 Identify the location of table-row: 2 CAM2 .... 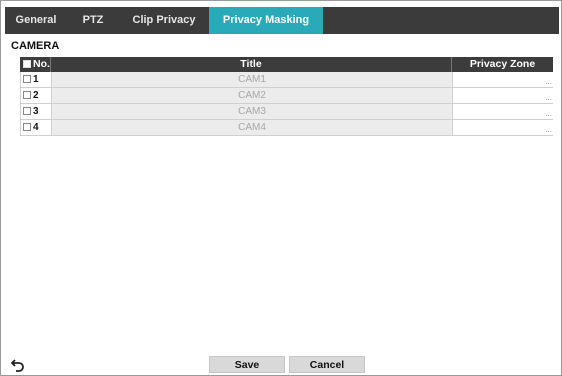
(286, 96).